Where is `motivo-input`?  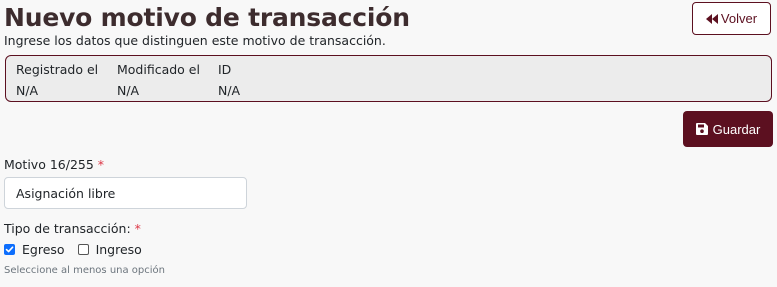
motivo-input is located at coordinates (125, 193).